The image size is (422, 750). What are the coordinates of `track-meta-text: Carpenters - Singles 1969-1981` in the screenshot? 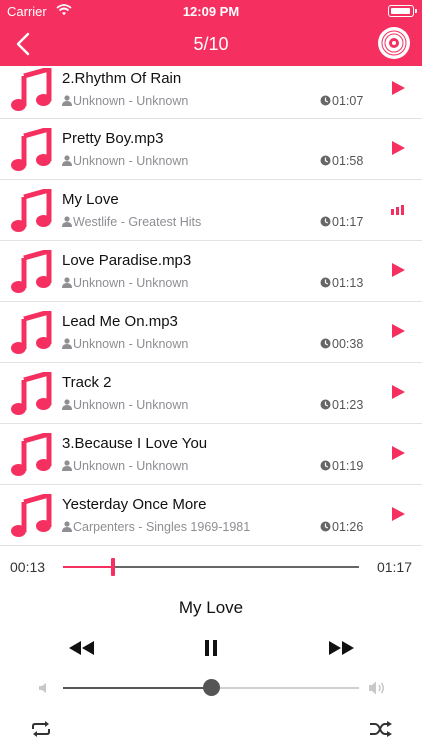 It's located at (162, 527).